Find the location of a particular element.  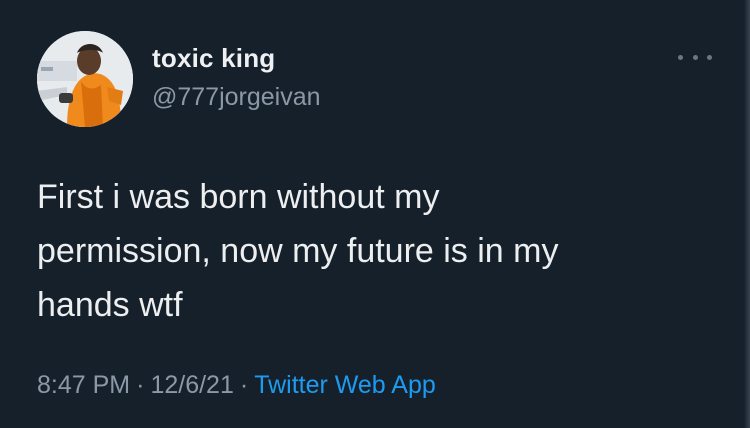

profile-photo-icon is located at coordinates (85, 79).